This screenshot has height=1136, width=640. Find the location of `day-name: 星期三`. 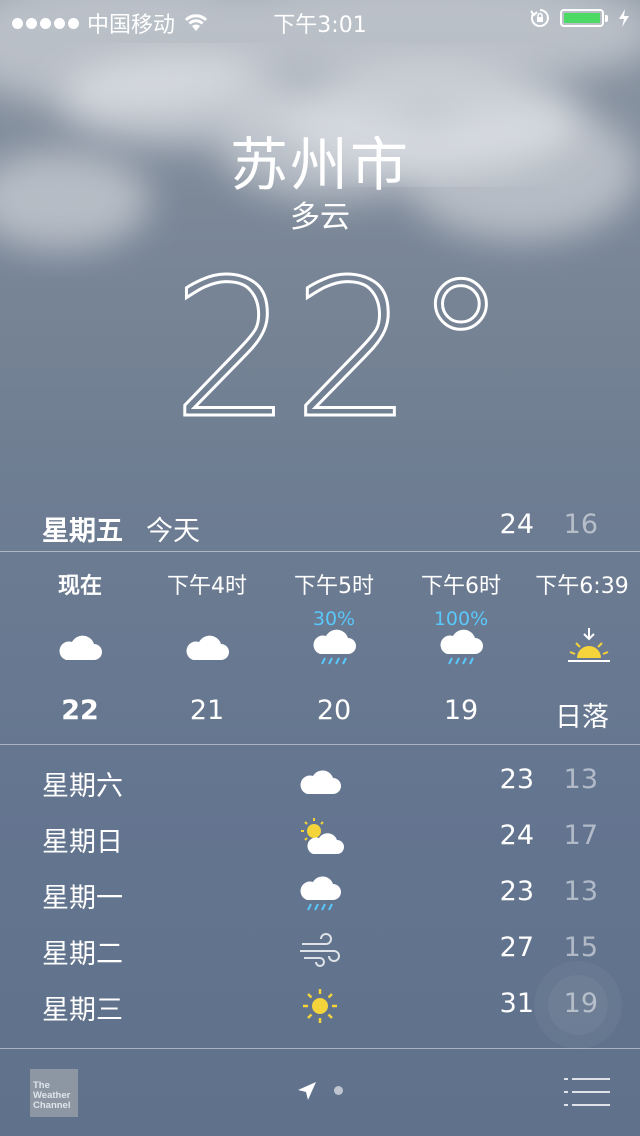

day-name: 星期三 is located at coordinates (82, 1010).